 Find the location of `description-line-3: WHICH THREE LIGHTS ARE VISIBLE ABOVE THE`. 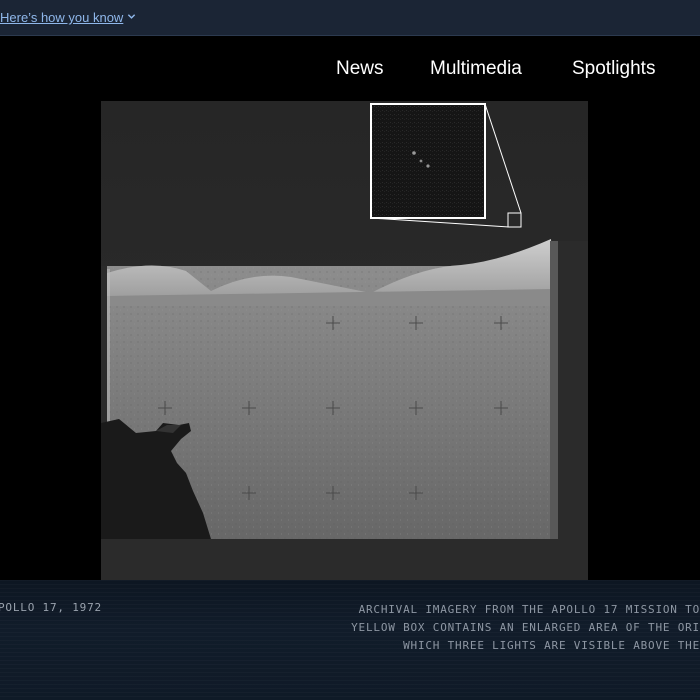

description-line-3: WHICH THREE LIGHTS ARE VISIBLE ABOVE THE is located at coordinates (551, 645).